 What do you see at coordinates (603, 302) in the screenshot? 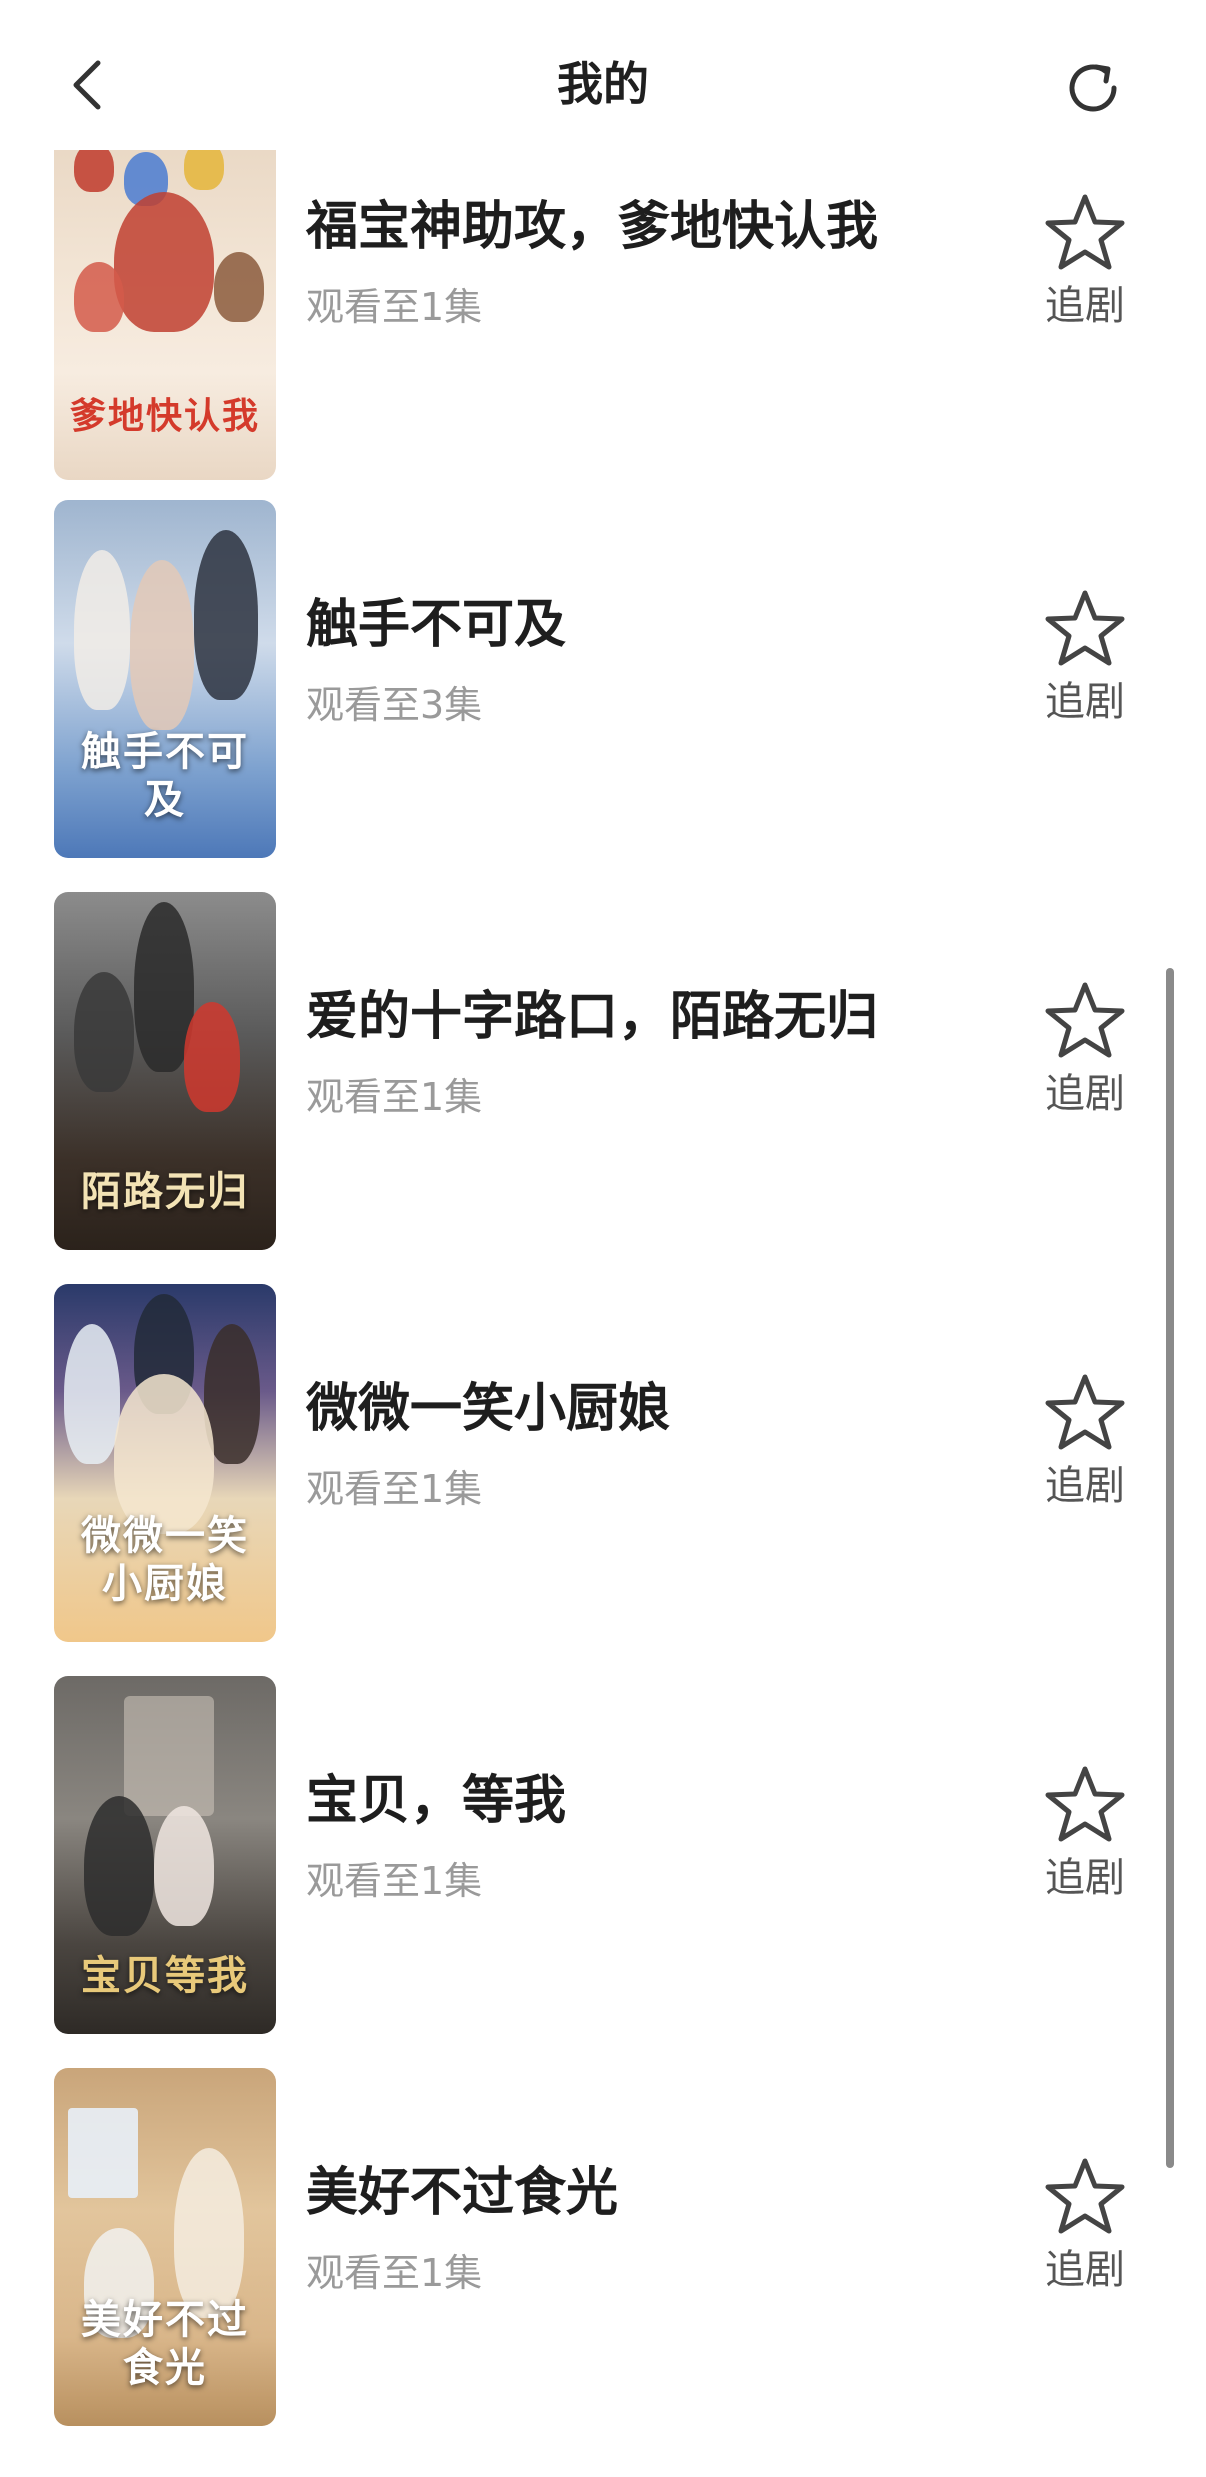
I see `list-item: 爹地快认我 福宝神助攻，爹地快认我 观看至1集 追剧` at bounding box center [603, 302].